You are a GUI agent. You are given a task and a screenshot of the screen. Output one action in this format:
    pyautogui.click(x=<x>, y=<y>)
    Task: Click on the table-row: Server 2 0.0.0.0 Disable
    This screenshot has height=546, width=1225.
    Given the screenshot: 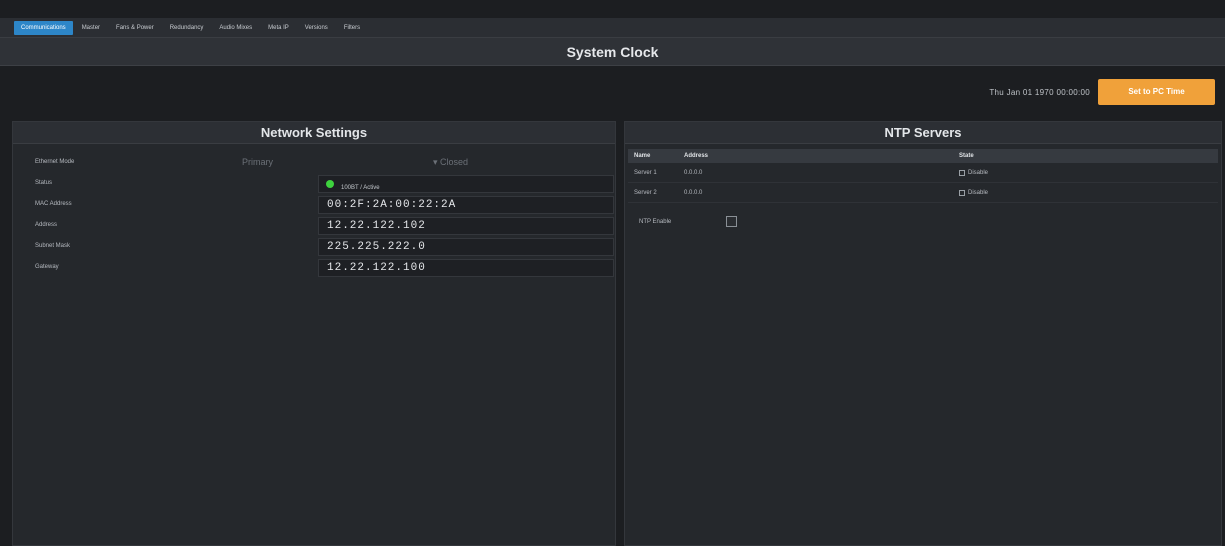 What is the action you would take?
    pyautogui.click(x=923, y=193)
    